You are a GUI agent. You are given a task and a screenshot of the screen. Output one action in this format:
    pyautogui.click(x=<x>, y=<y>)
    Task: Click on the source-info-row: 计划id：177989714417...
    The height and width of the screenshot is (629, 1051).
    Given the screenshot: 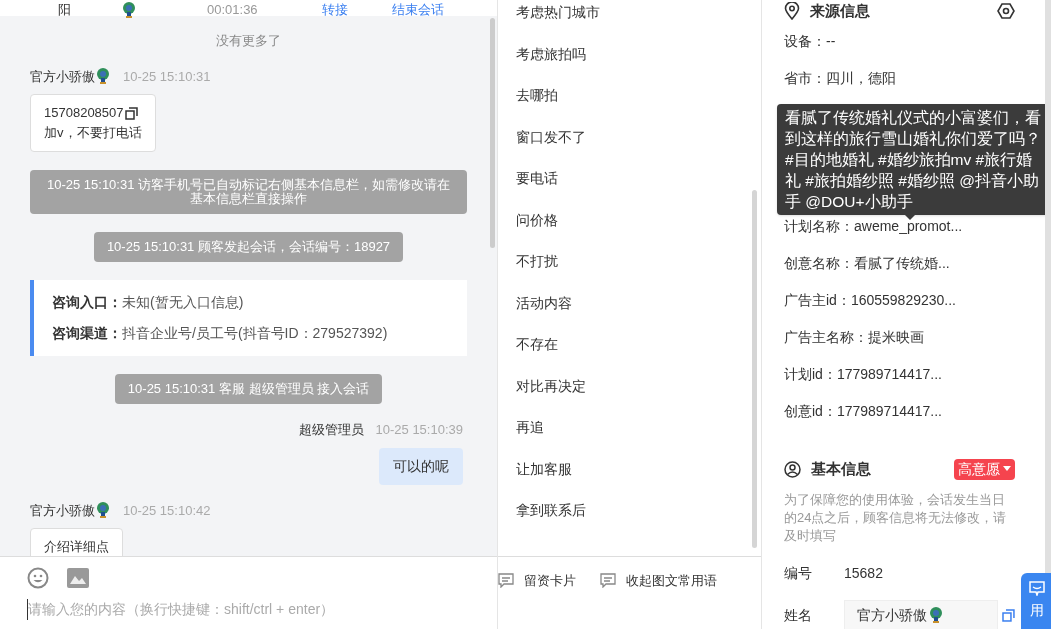 What is the action you would take?
    pyautogui.click(x=863, y=374)
    